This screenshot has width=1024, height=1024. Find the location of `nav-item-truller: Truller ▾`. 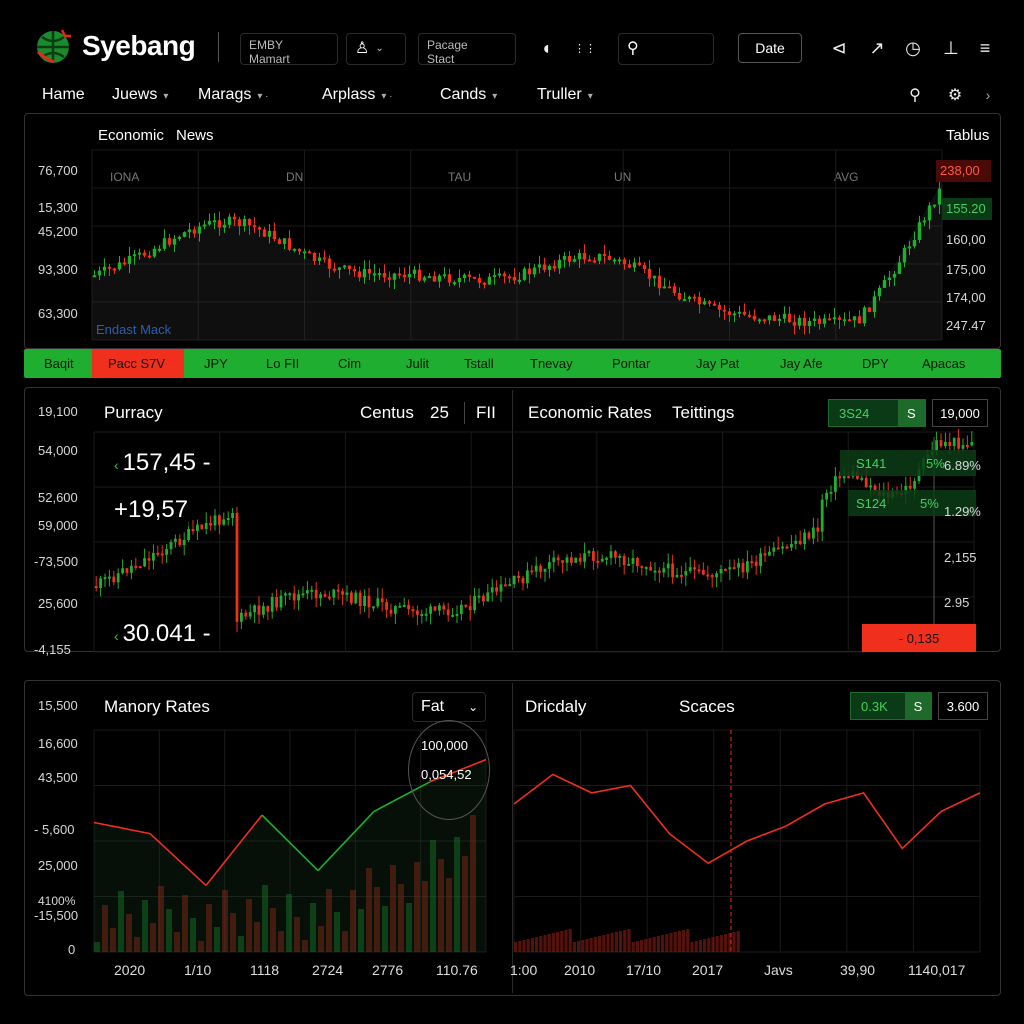

nav-item-truller: Truller ▾ is located at coordinates (565, 95).